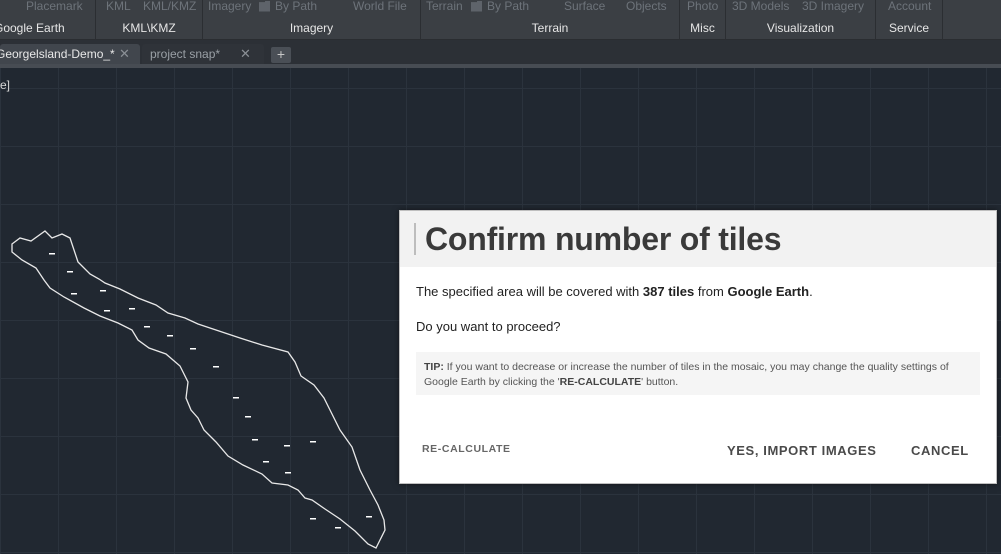  What do you see at coordinates (380, 6) in the screenshot?
I see `ribbon-item-world-file: World File` at bounding box center [380, 6].